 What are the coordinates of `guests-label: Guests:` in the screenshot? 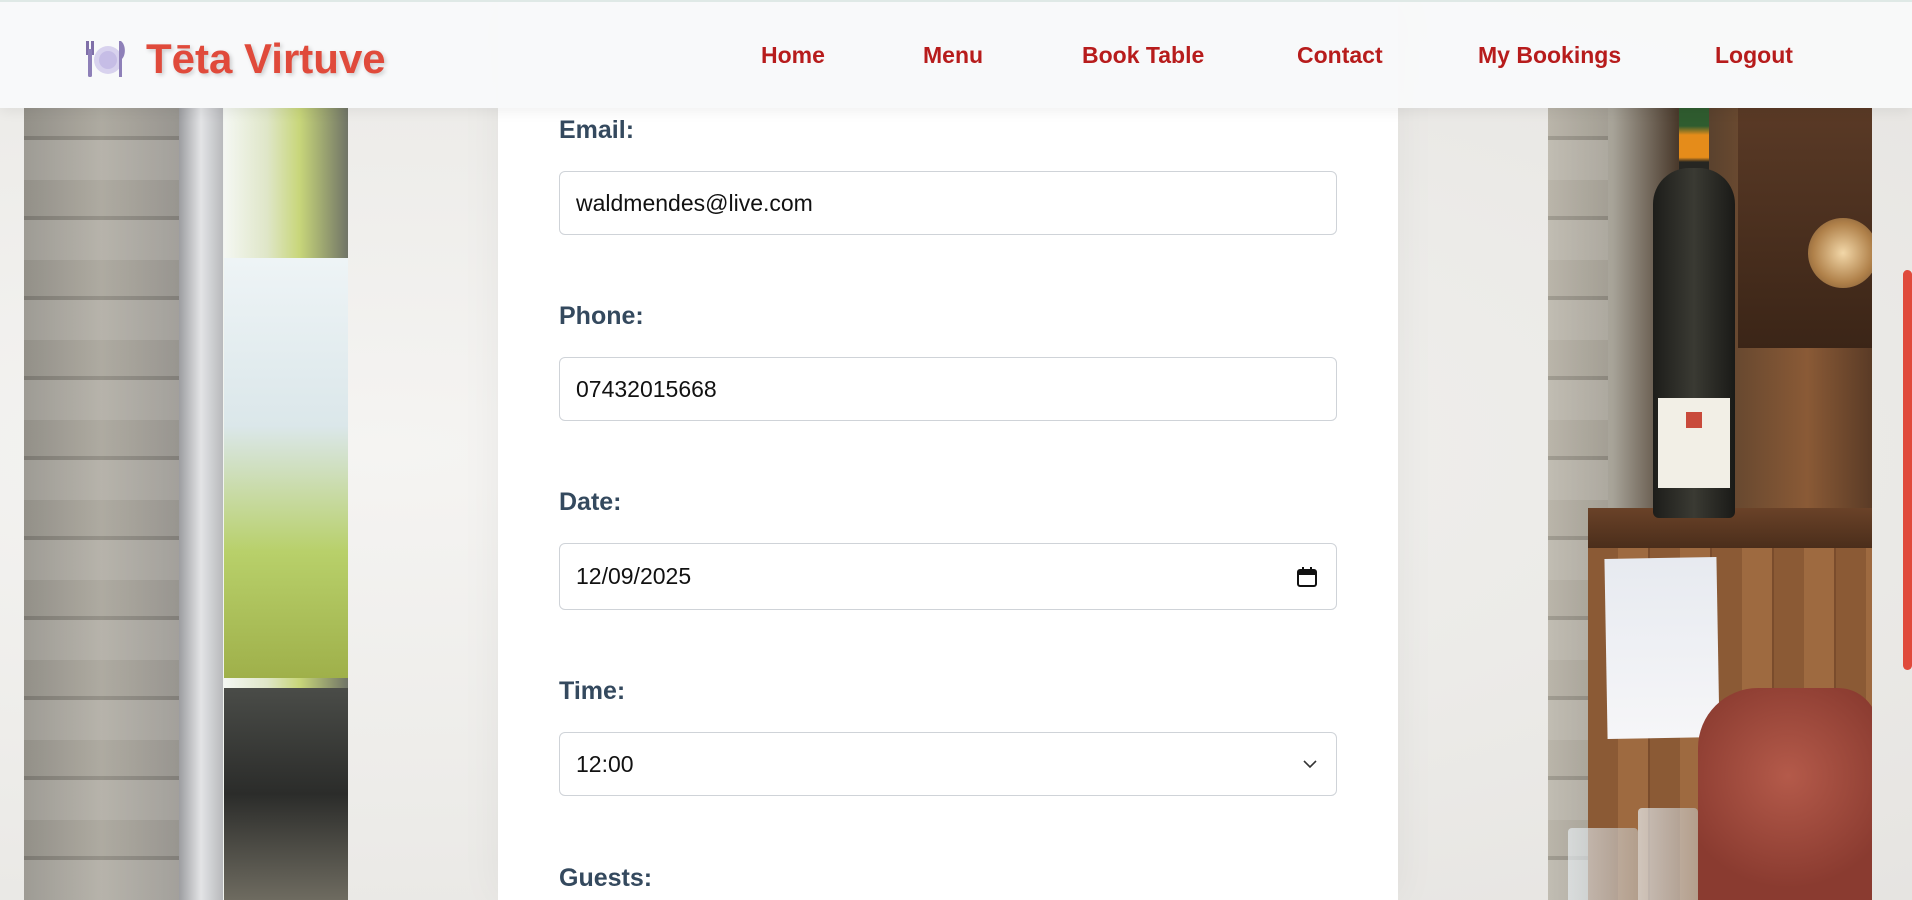 It's located at (606, 878).